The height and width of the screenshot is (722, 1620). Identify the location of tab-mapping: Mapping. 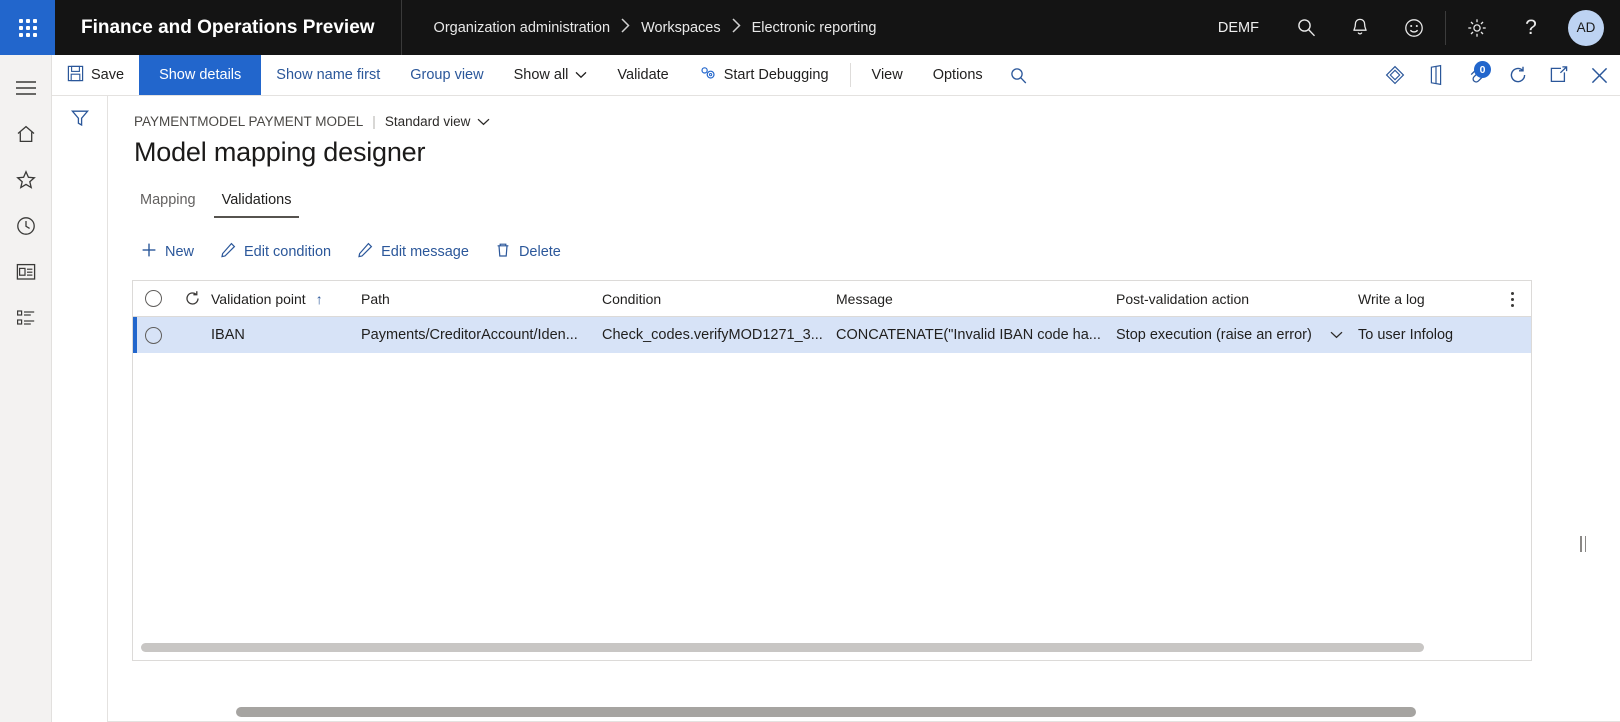
(168, 203).